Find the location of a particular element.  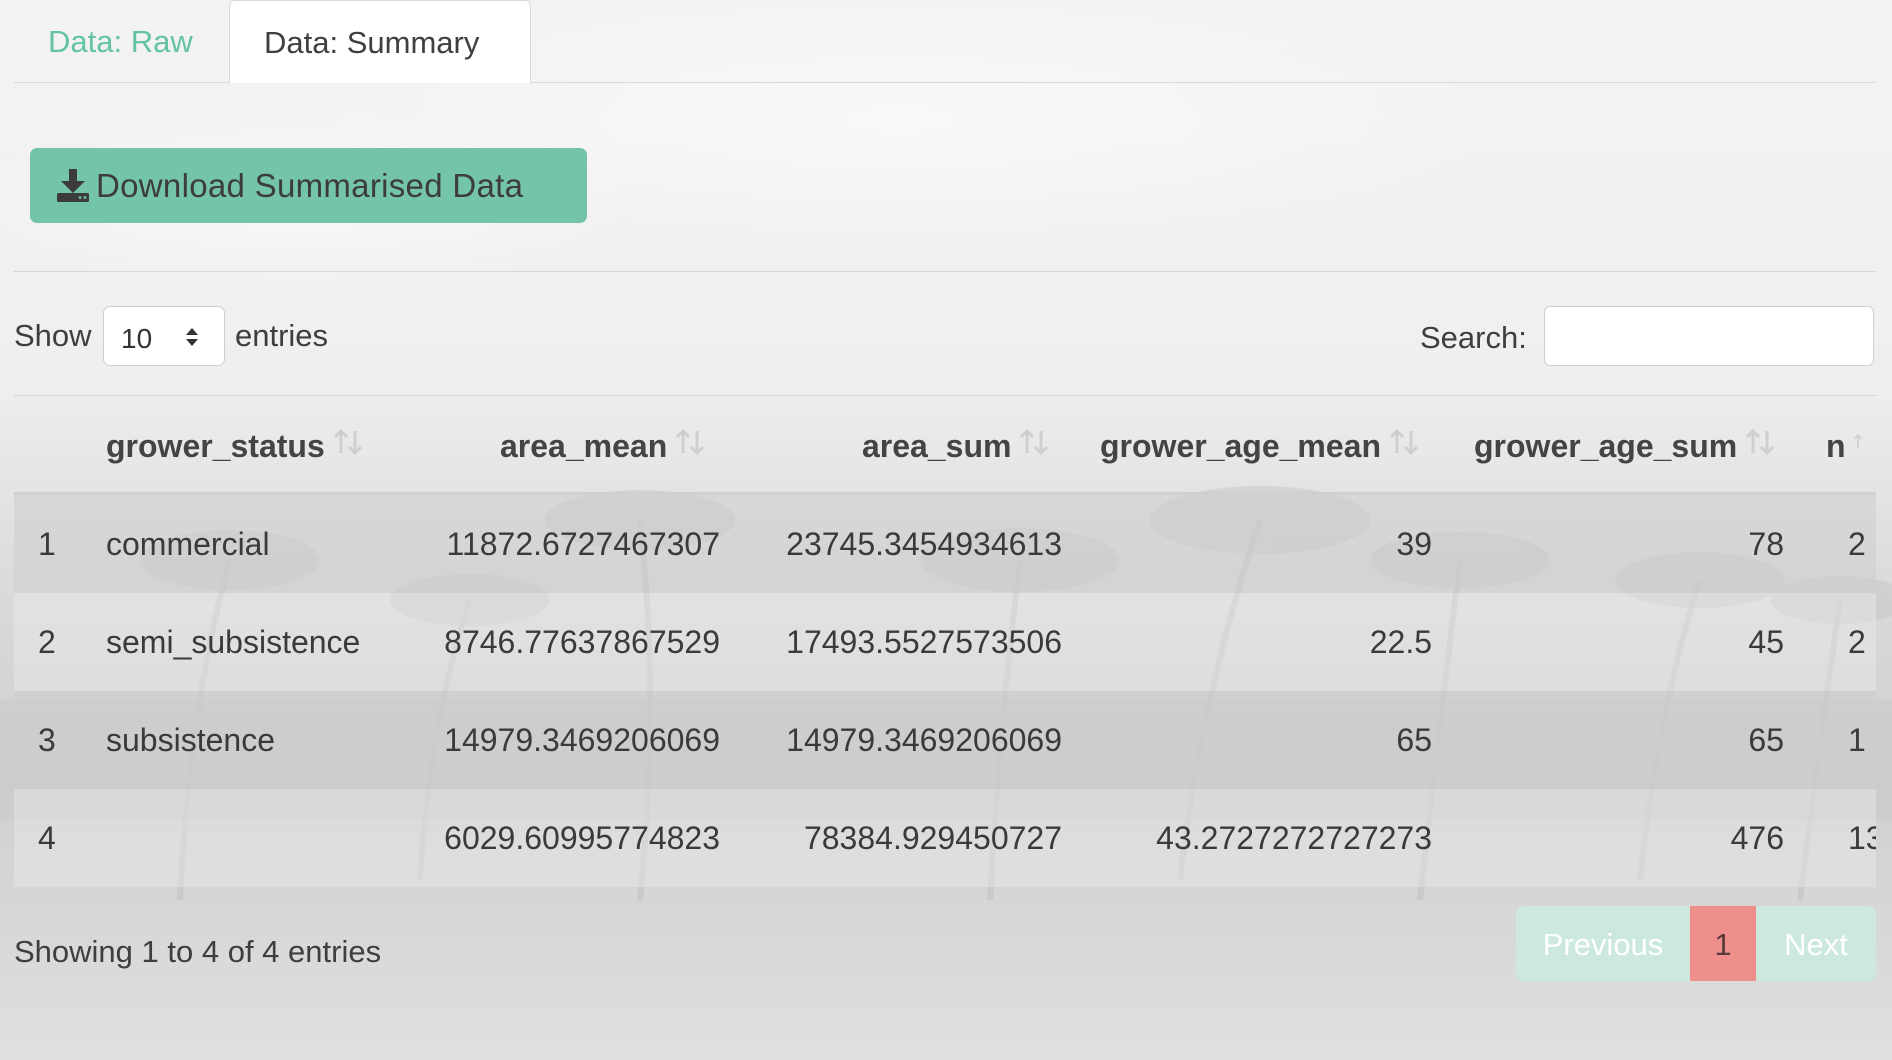

cell-grower-age-sum: 45 is located at coordinates (1766, 642).